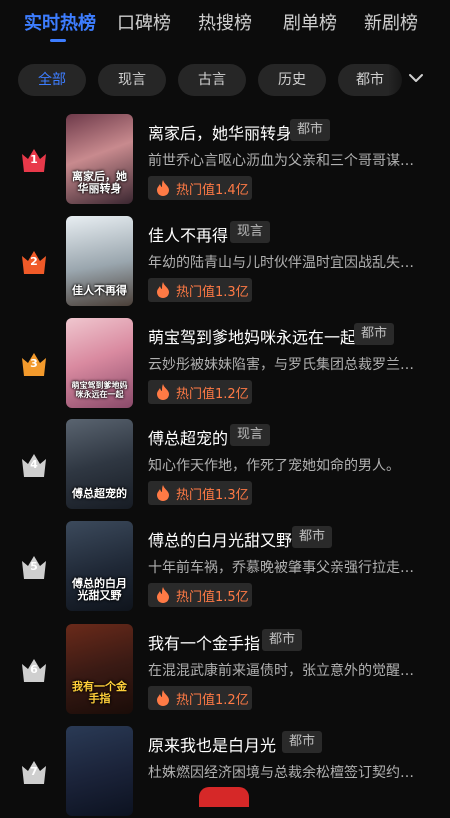 The image size is (450, 818). I want to click on rank-badge: 5, so click(34, 567).